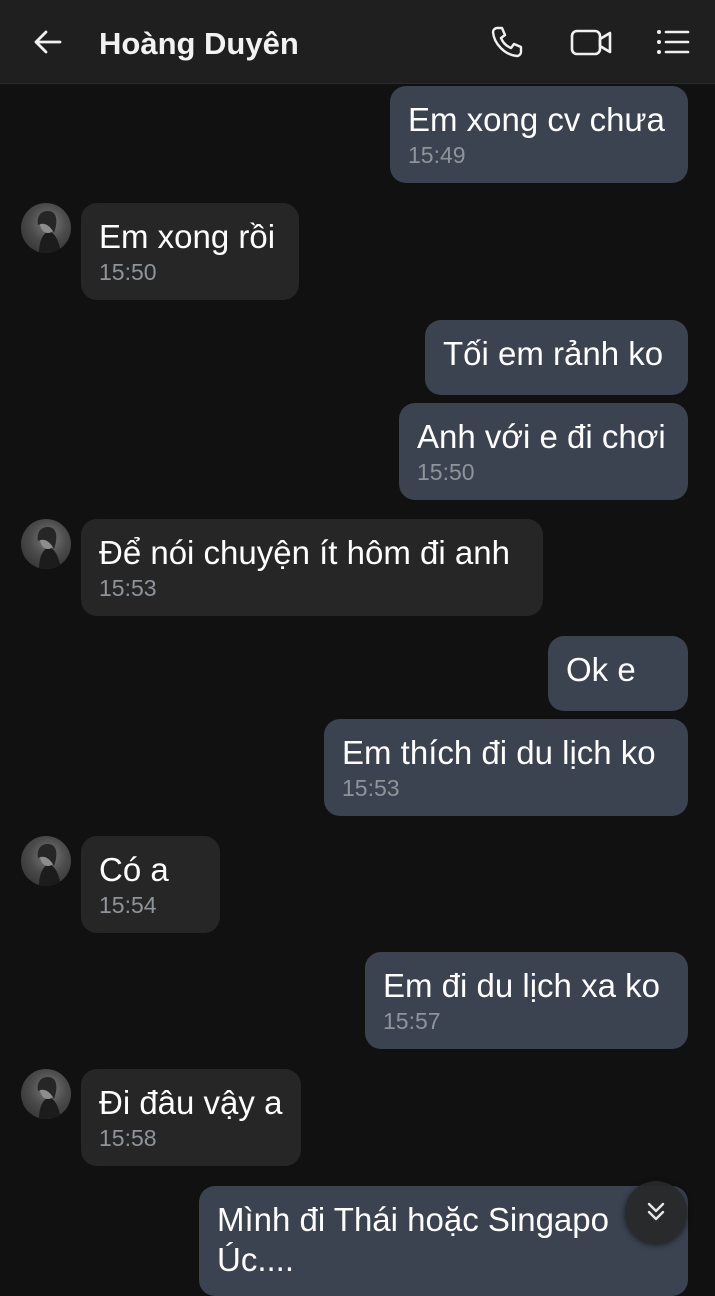  I want to click on message-text: Đi đâu vậy a, so click(191, 1102).